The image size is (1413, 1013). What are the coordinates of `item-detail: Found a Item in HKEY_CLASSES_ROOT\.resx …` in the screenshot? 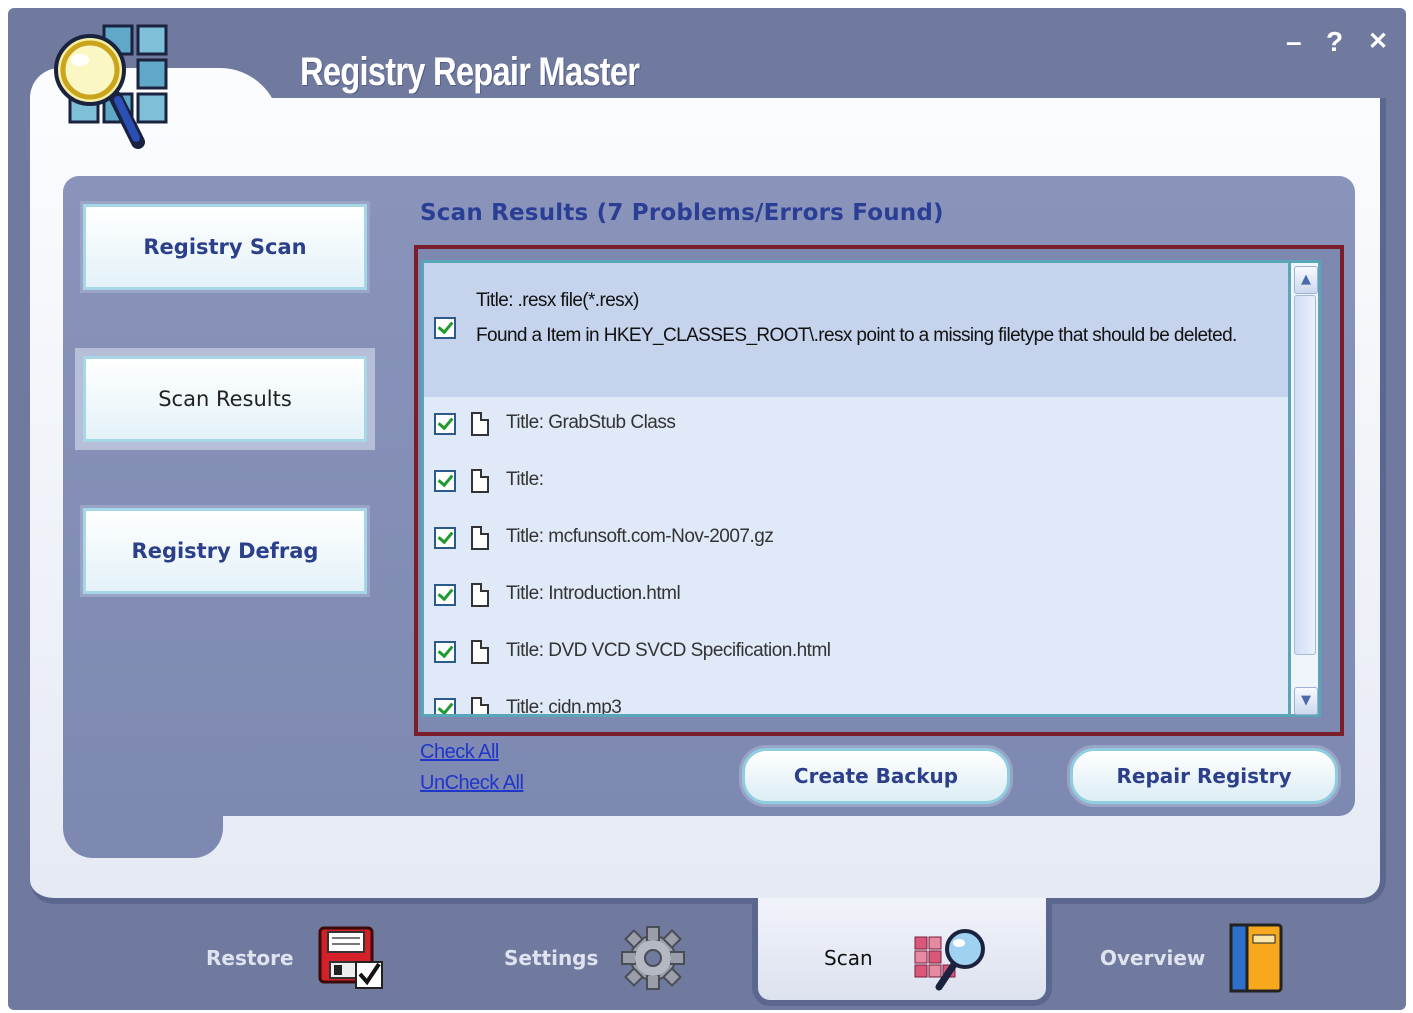 It's located at (856, 335).